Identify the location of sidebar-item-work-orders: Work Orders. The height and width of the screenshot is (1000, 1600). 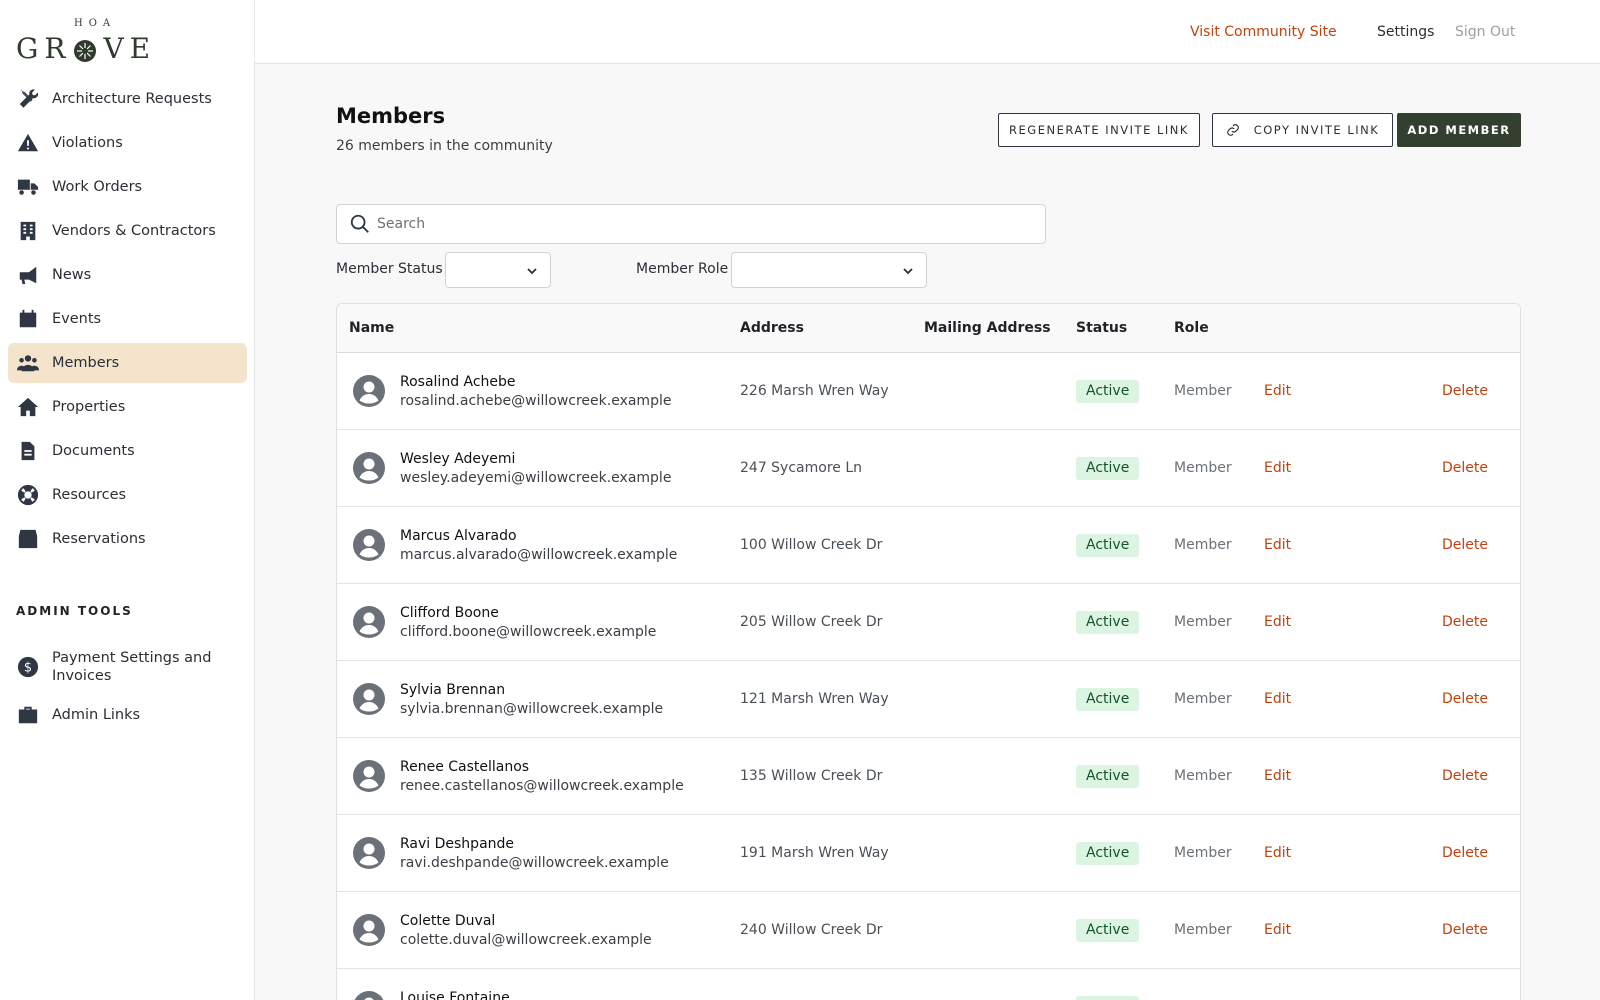
(127, 187).